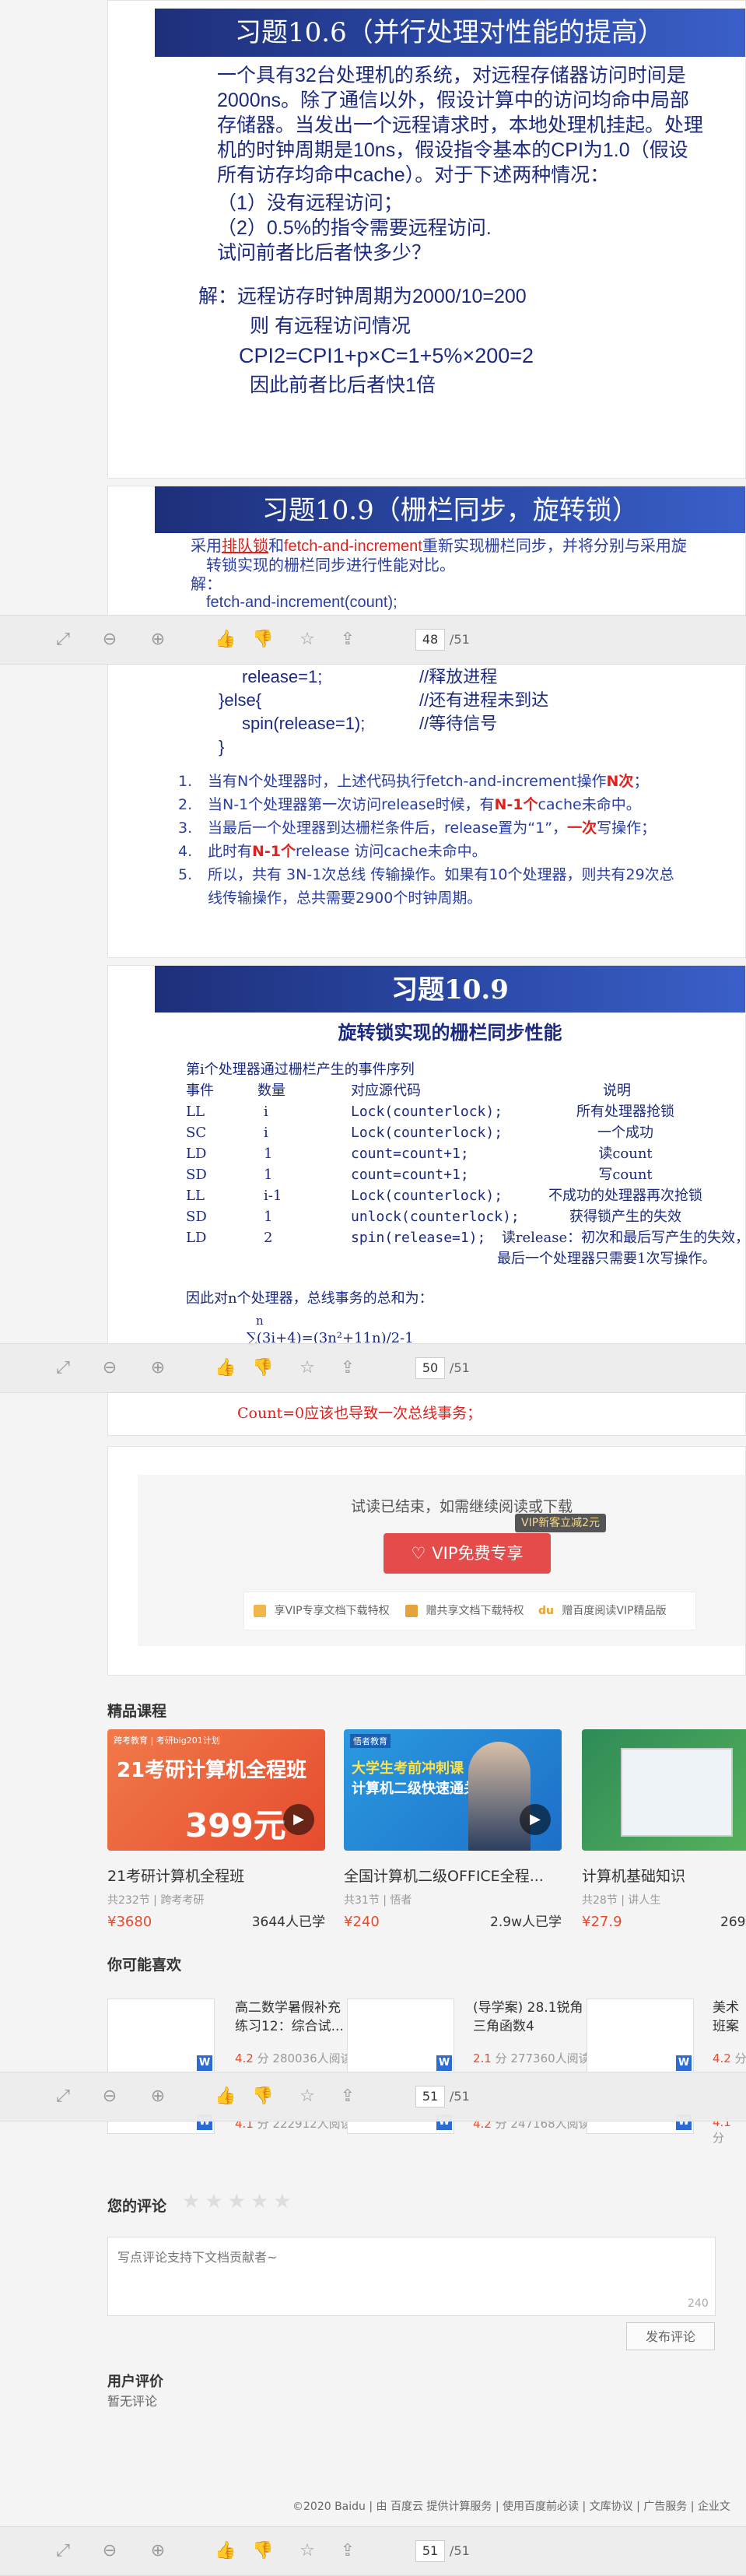  I want to click on intro-link: 排队锁, so click(245, 546).